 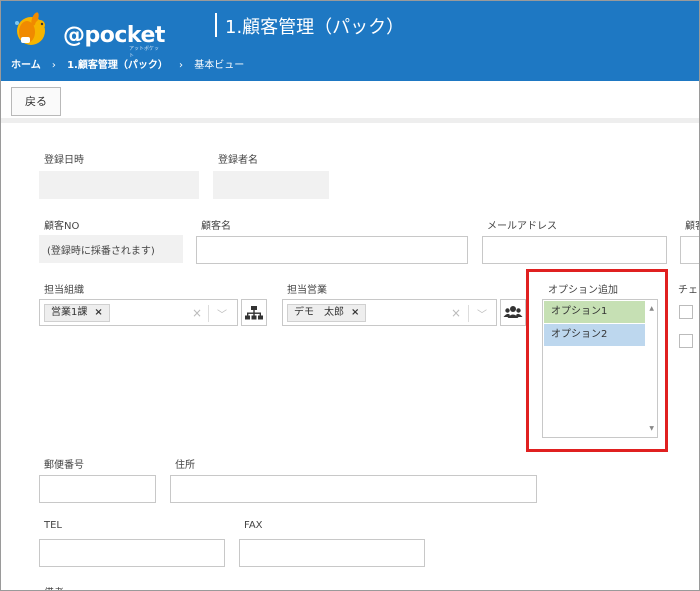 I want to click on sales-tag: デモ 太郎 ×, so click(x=327, y=313).